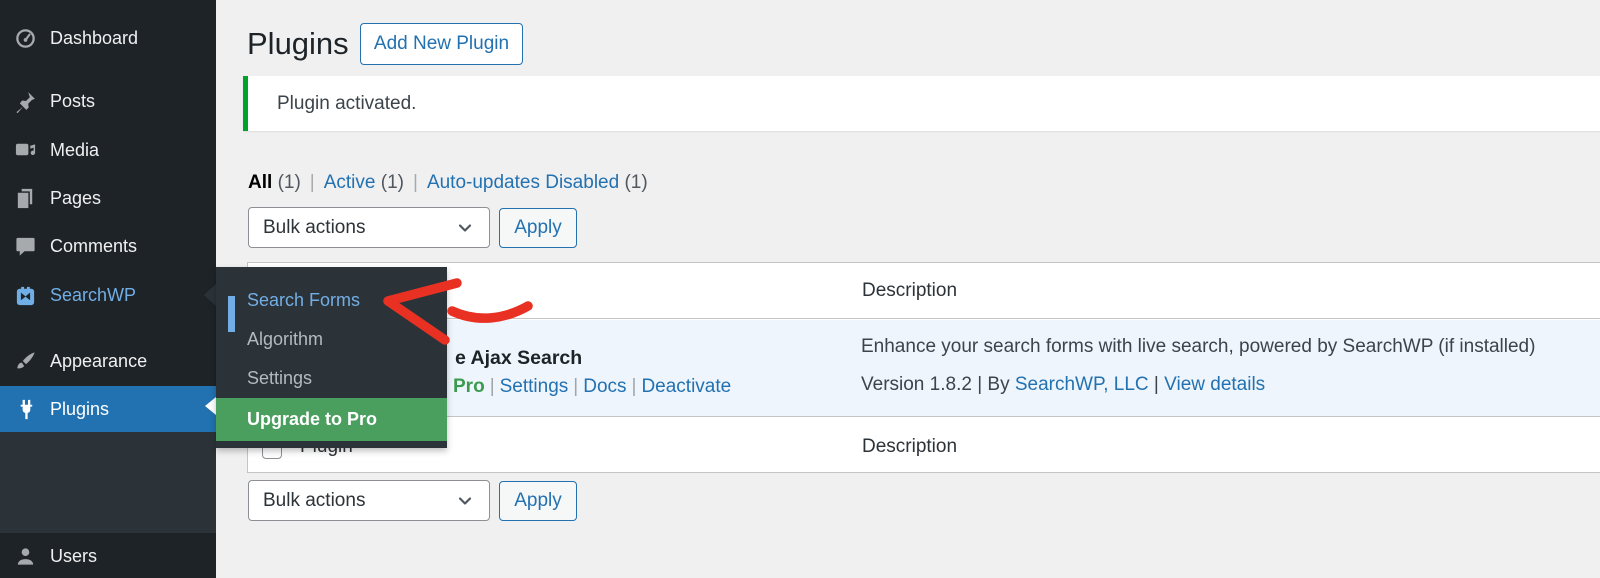  I want to click on pages-icon, so click(25, 198).